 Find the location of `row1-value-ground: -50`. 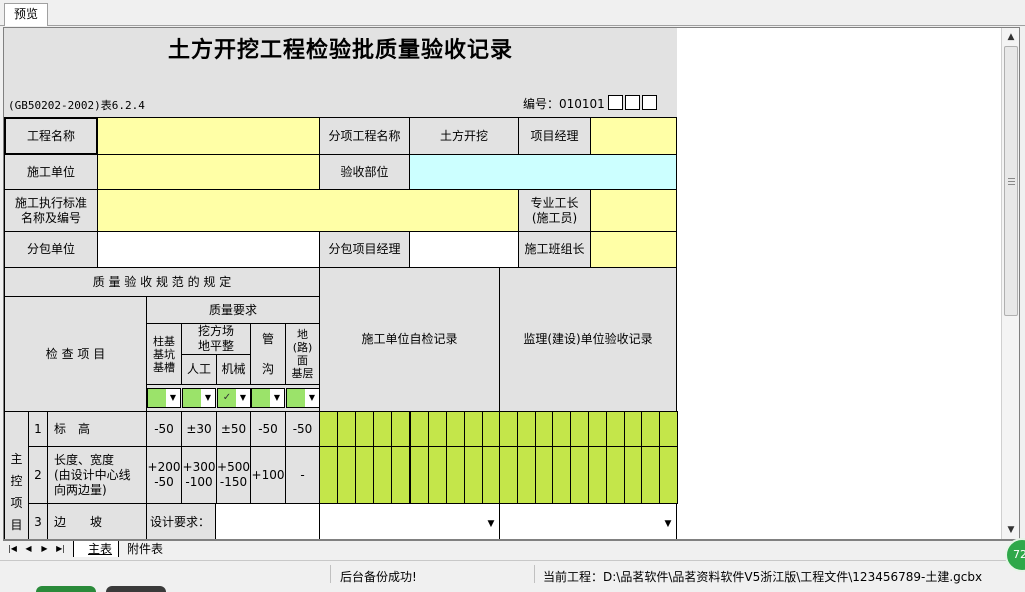

row1-value-ground: -50 is located at coordinates (302, 429).